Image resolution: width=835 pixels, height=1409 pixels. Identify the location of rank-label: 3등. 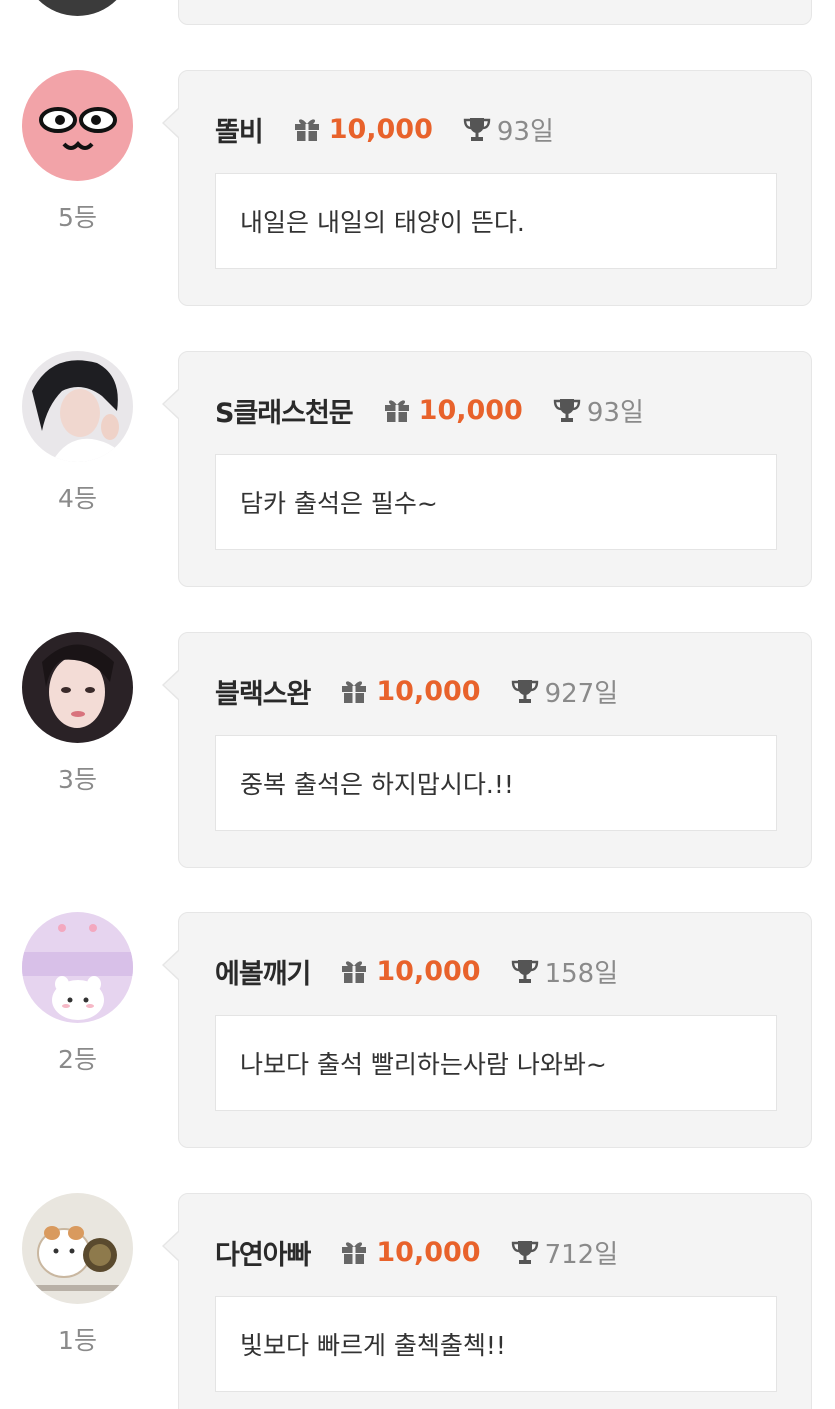
(77, 779).